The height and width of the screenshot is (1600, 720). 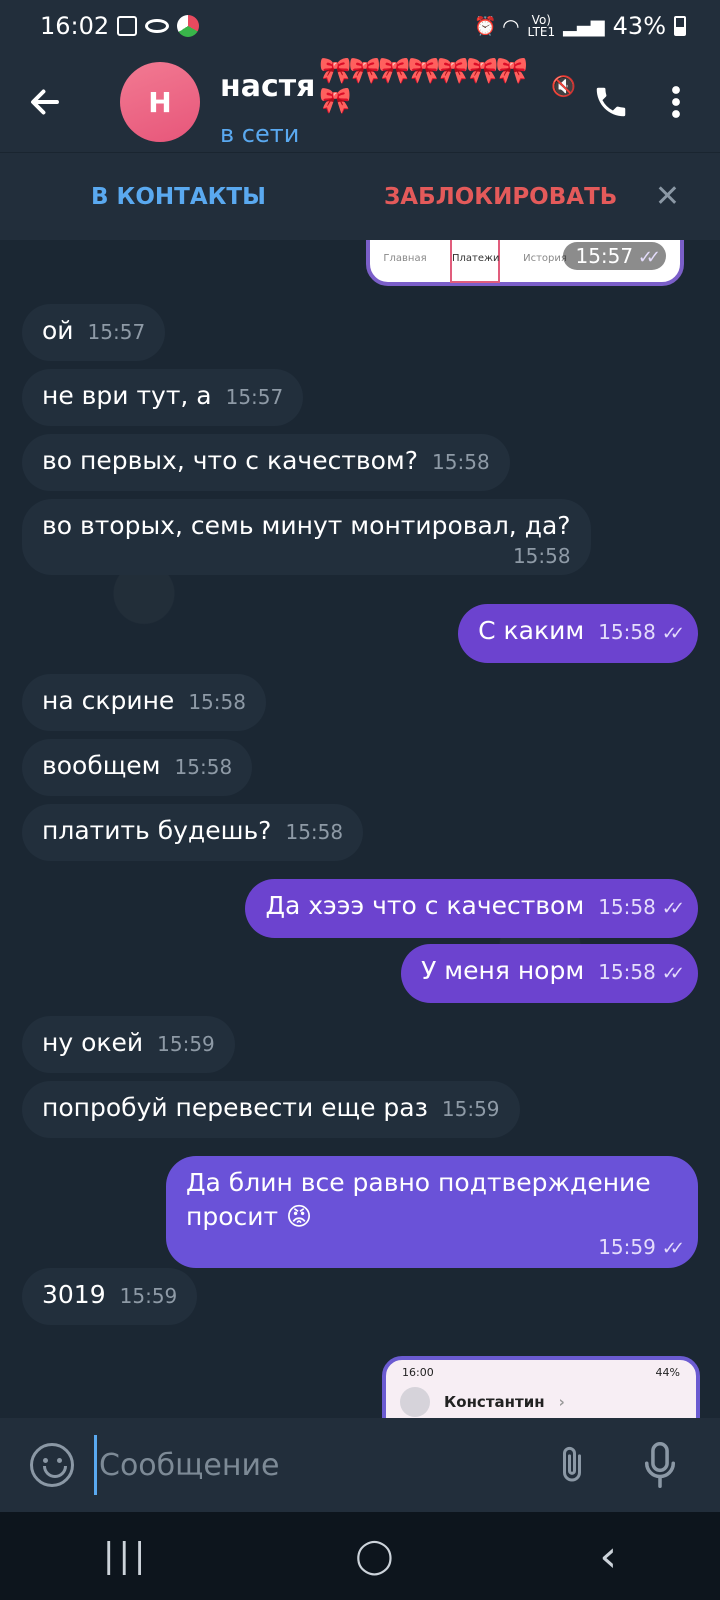 I want to click on add-to-contacts-button: В КОНТАКТЫ, so click(x=178, y=197).